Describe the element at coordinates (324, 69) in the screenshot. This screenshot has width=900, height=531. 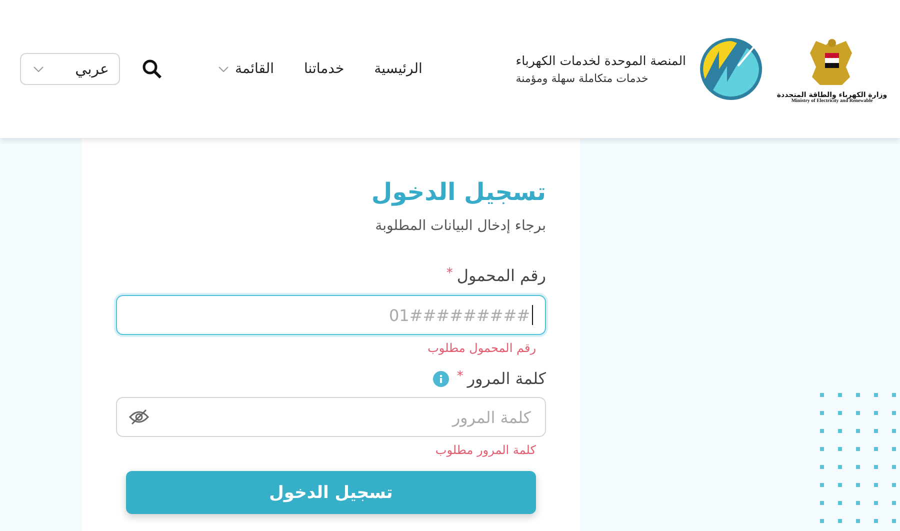
I see `nav-link: خدماتنا` at that location.